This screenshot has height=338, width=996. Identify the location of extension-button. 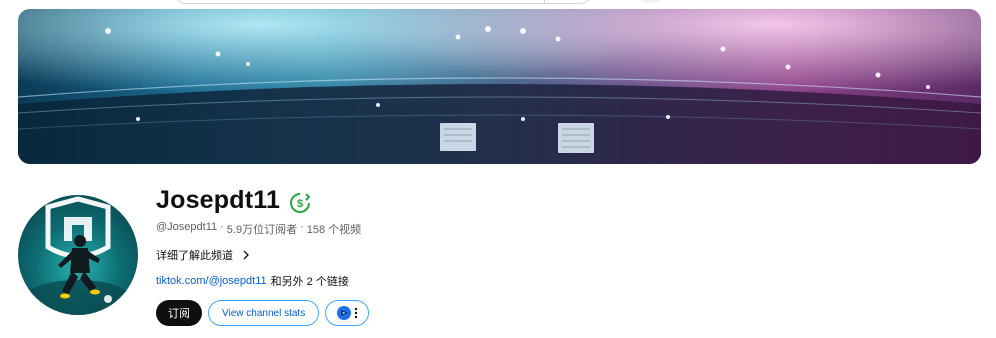
(347, 313).